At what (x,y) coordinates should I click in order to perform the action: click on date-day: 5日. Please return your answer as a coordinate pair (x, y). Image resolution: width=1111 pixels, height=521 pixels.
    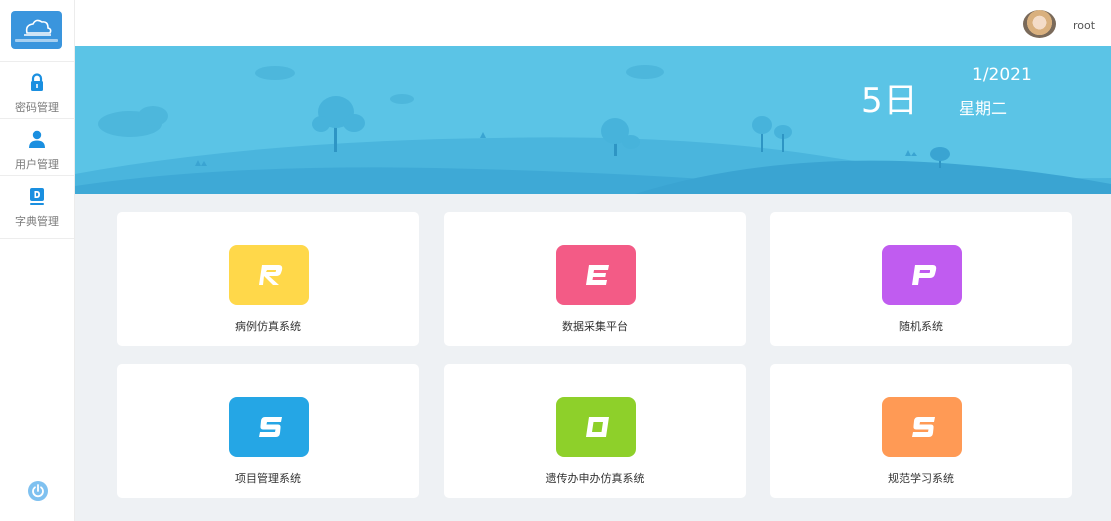
    Looking at the image, I should click on (890, 101).